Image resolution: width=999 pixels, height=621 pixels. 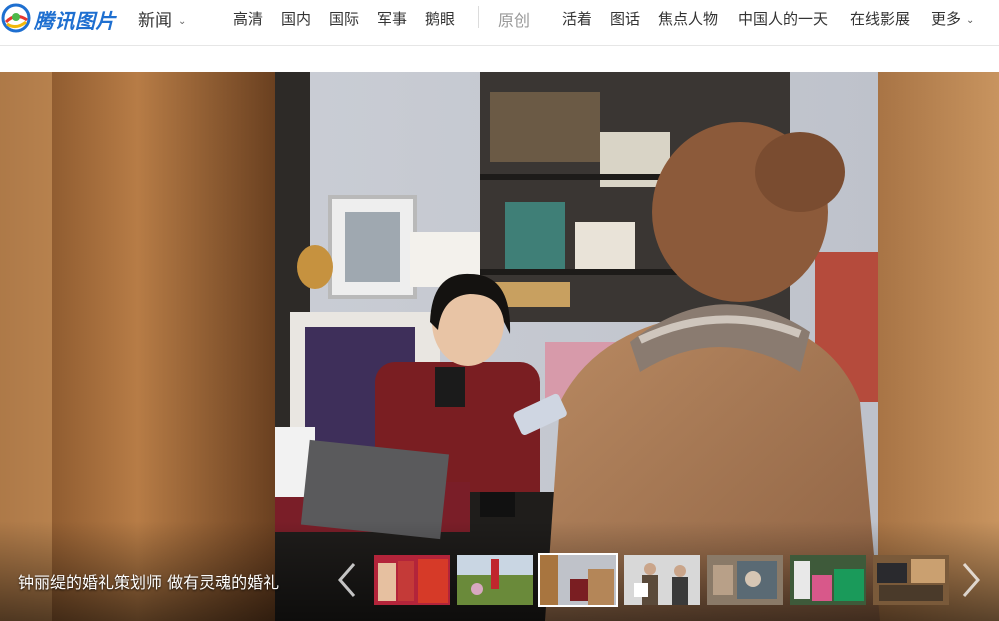 What do you see at coordinates (688, 18) in the screenshot?
I see `nav-link-focus-people: 焦点人物` at bounding box center [688, 18].